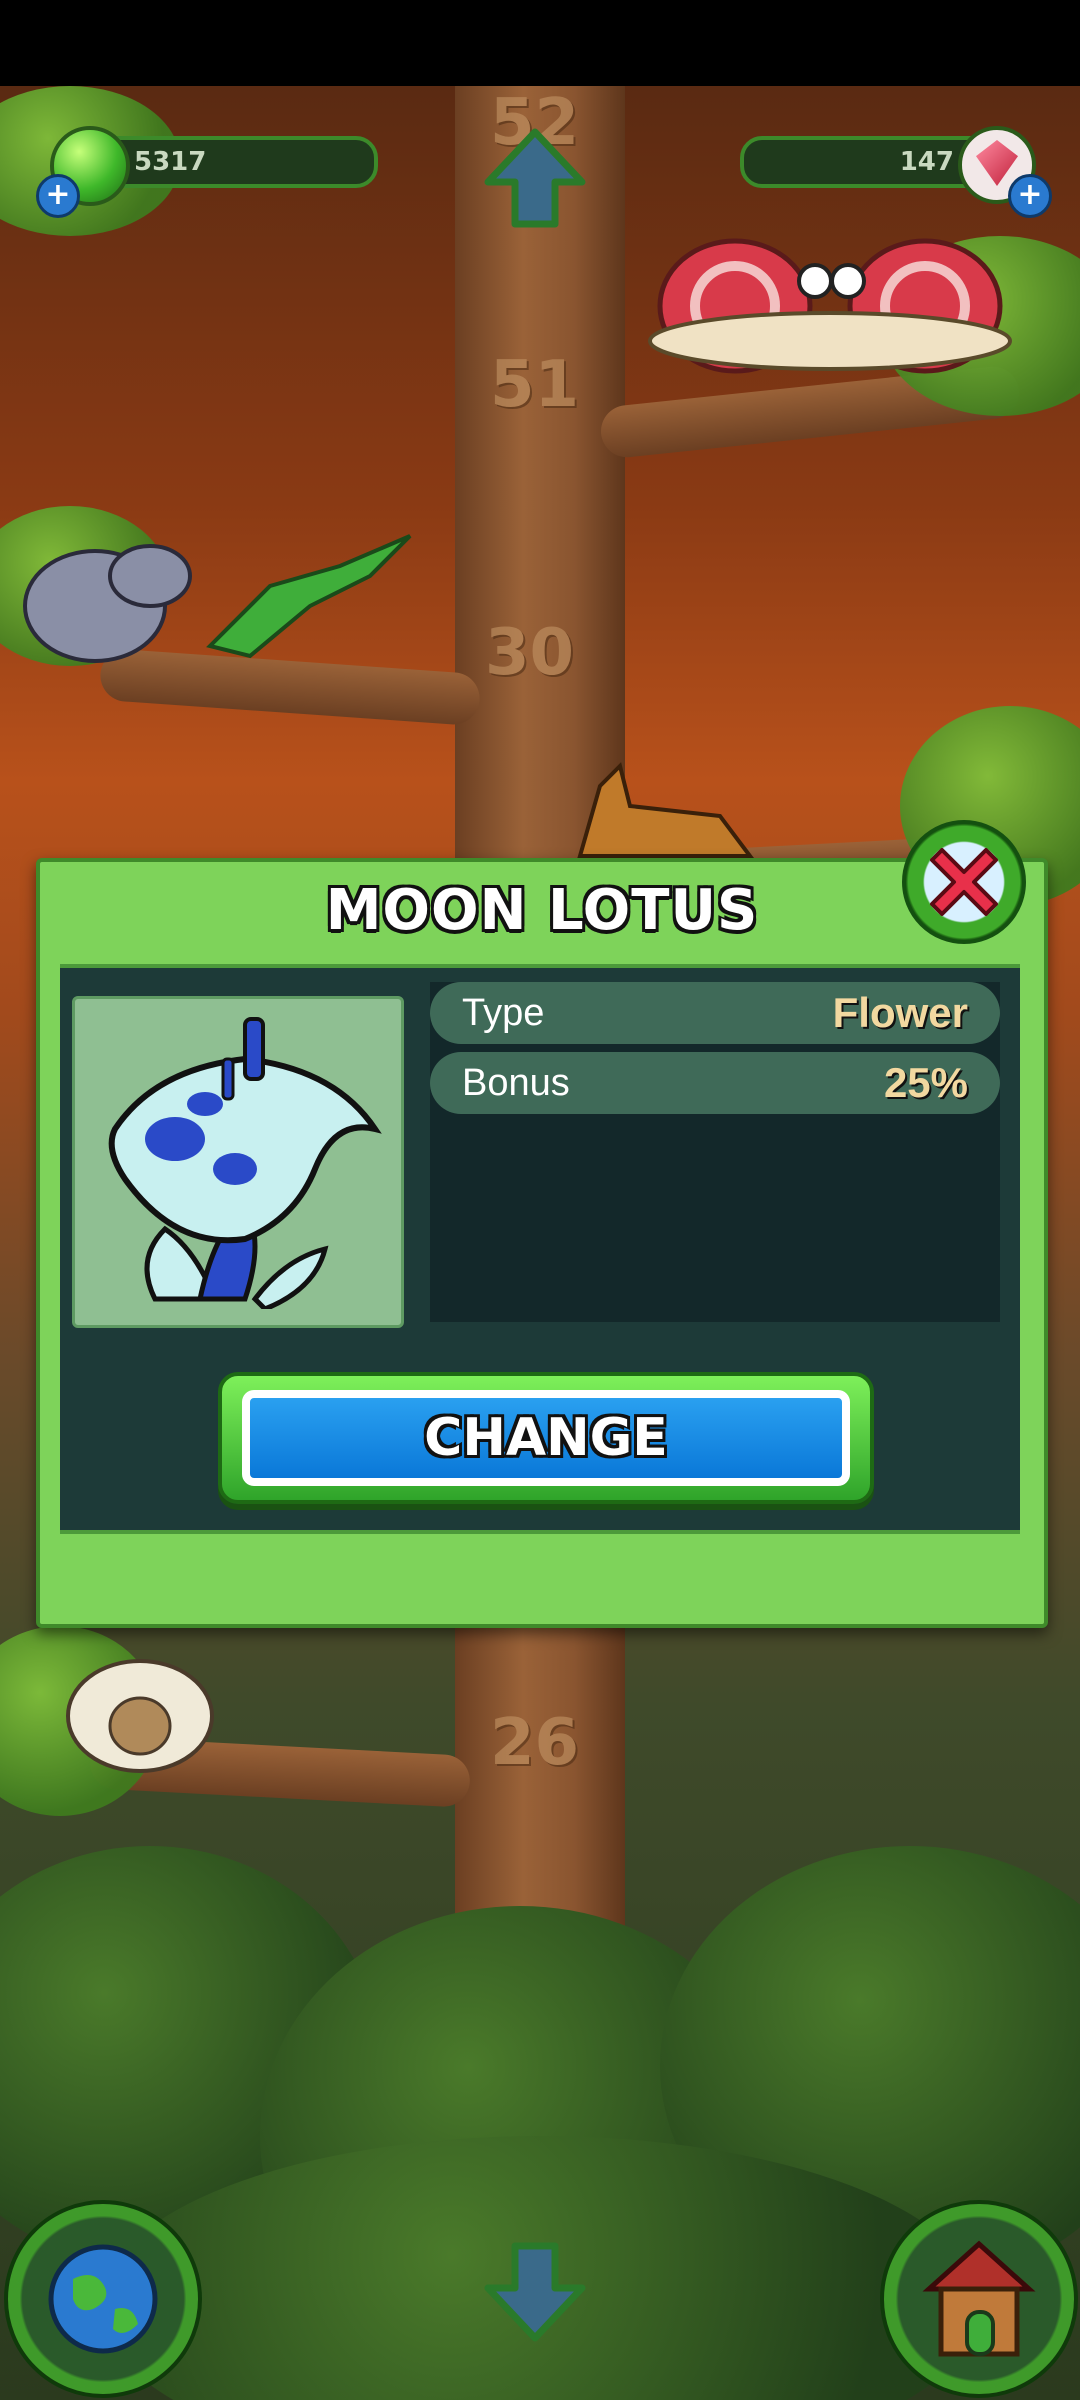 The image size is (1080, 2400). I want to click on down-arrow-icon, so click(535, 2291).